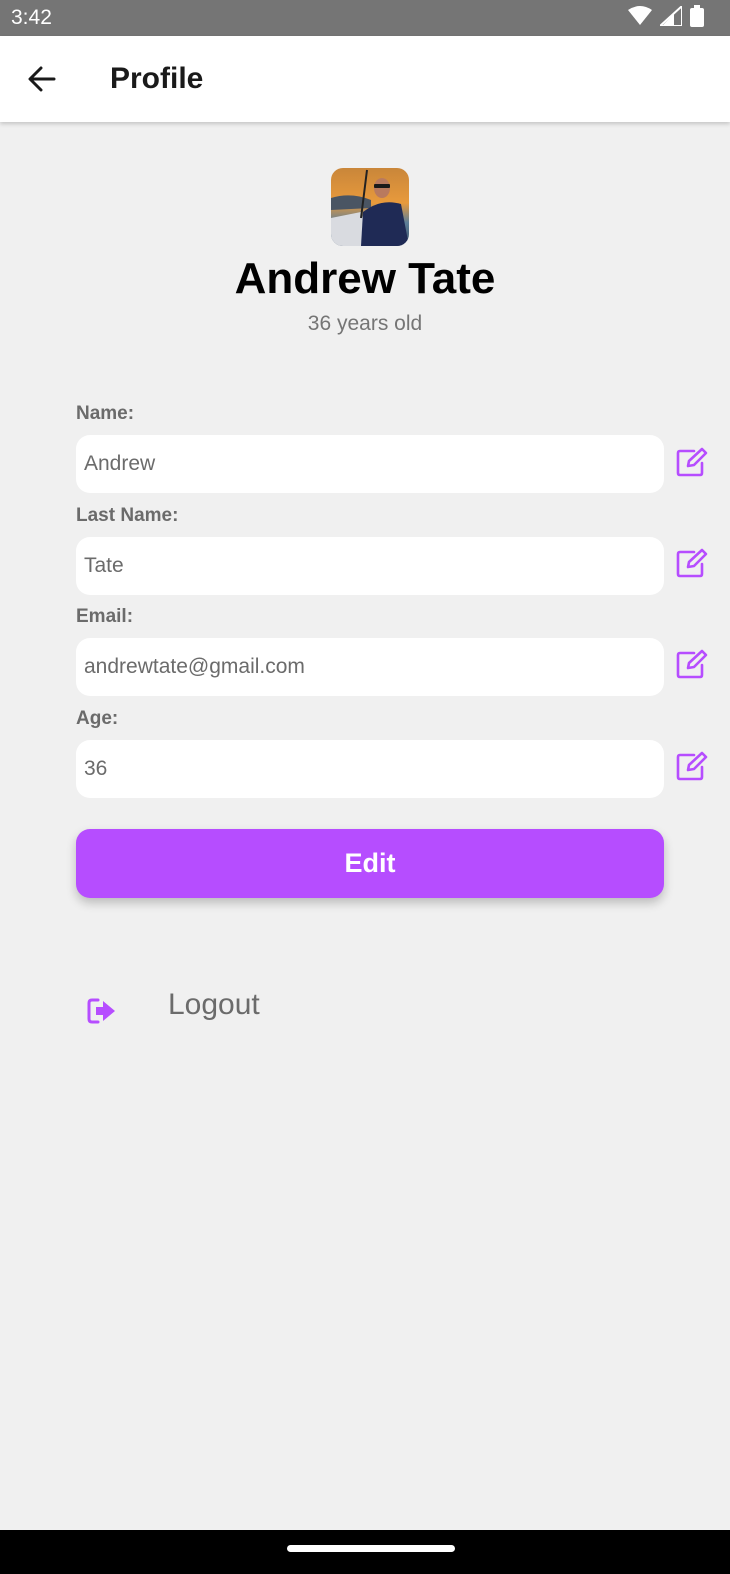 The image size is (730, 1574). I want to click on back-arrow-icon, so click(42, 79).